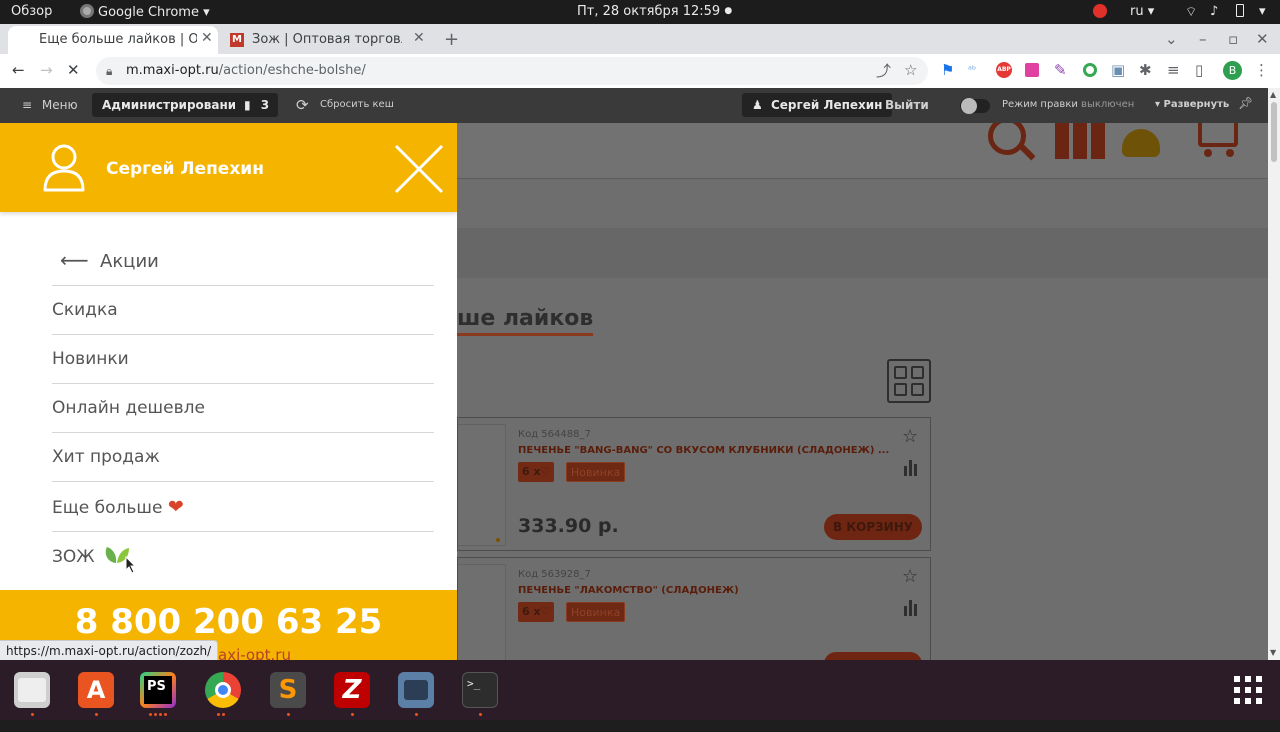  Describe the element at coordinates (975, 106) in the screenshot. I see `edit-mode-toggle` at that location.